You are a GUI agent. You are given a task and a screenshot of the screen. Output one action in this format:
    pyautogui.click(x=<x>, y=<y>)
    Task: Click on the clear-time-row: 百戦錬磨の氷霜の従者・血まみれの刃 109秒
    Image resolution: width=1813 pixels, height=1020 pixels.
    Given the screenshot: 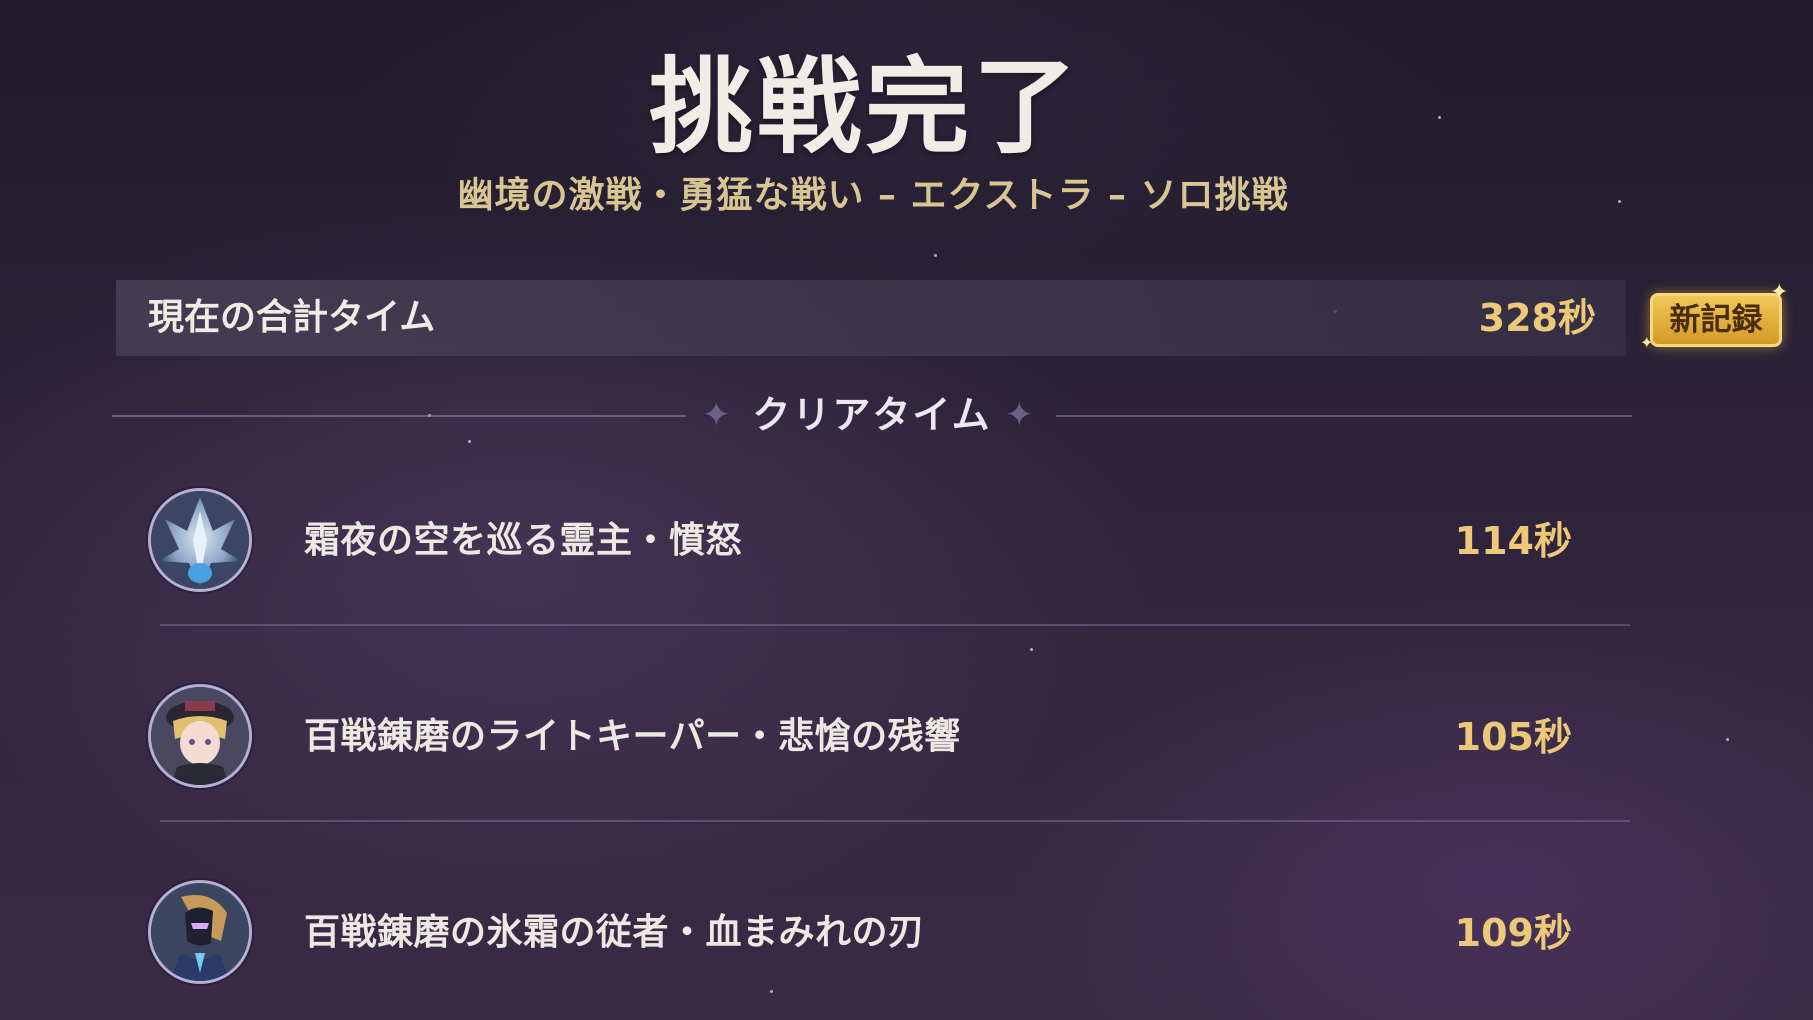 What is the action you would take?
    pyautogui.click(x=885, y=933)
    